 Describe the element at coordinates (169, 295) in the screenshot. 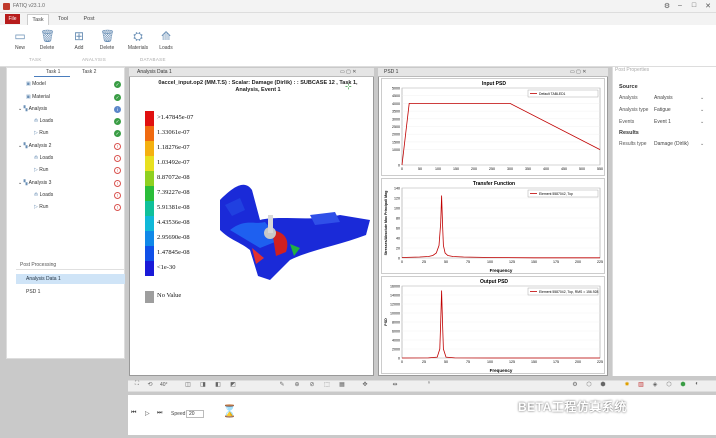

I see `no-value-label: No Value` at that location.